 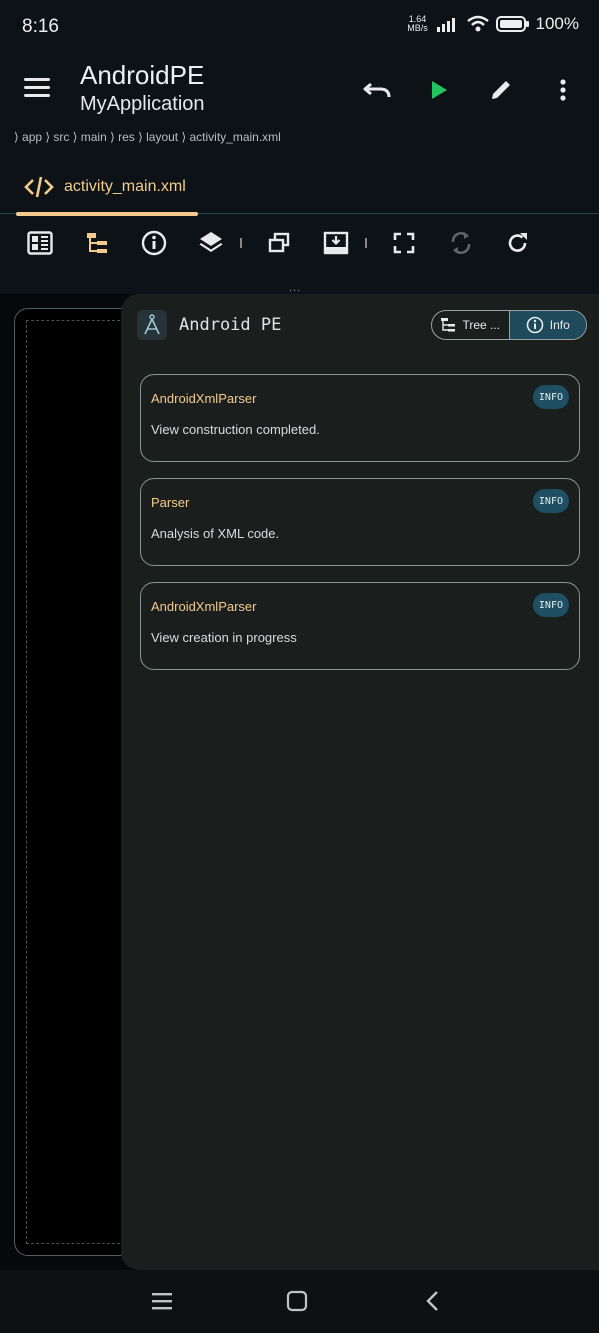 What do you see at coordinates (492, 24) in the screenshot?
I see `status-icons: 1.64 MB/s 100%` at bounding box center [492, 24].